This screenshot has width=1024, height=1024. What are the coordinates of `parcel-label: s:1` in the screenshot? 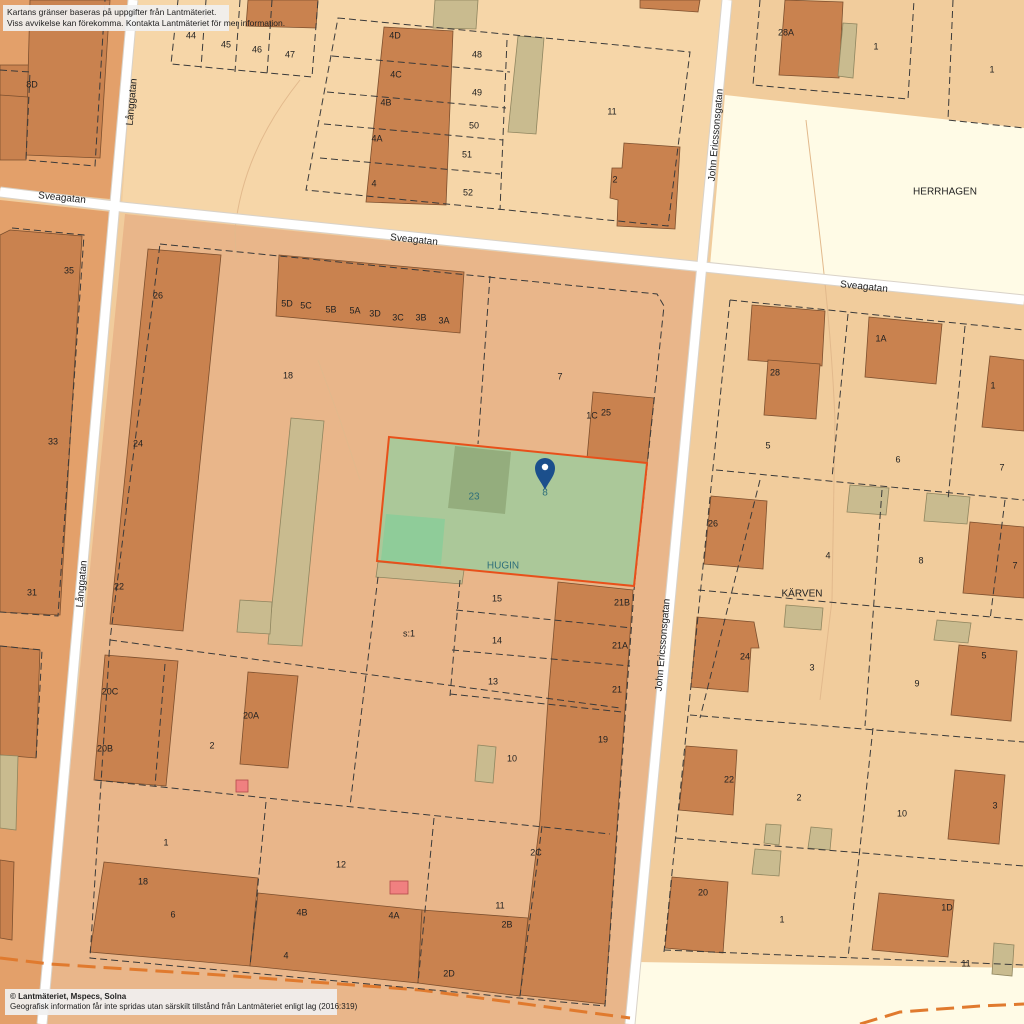 It's located at (409, 633).